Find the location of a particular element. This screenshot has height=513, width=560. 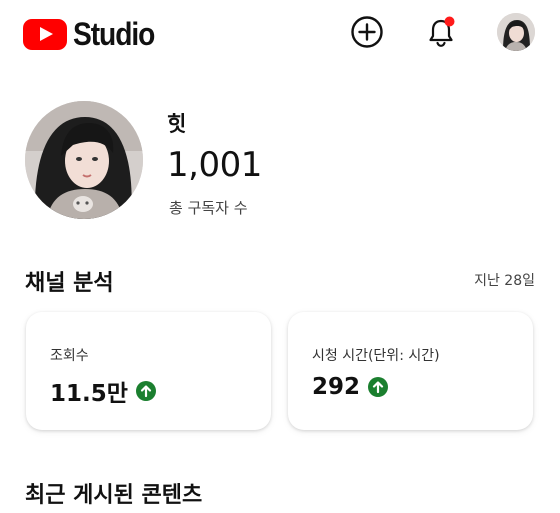

views-value: 11.5만 is located at coordinates (89, 394).